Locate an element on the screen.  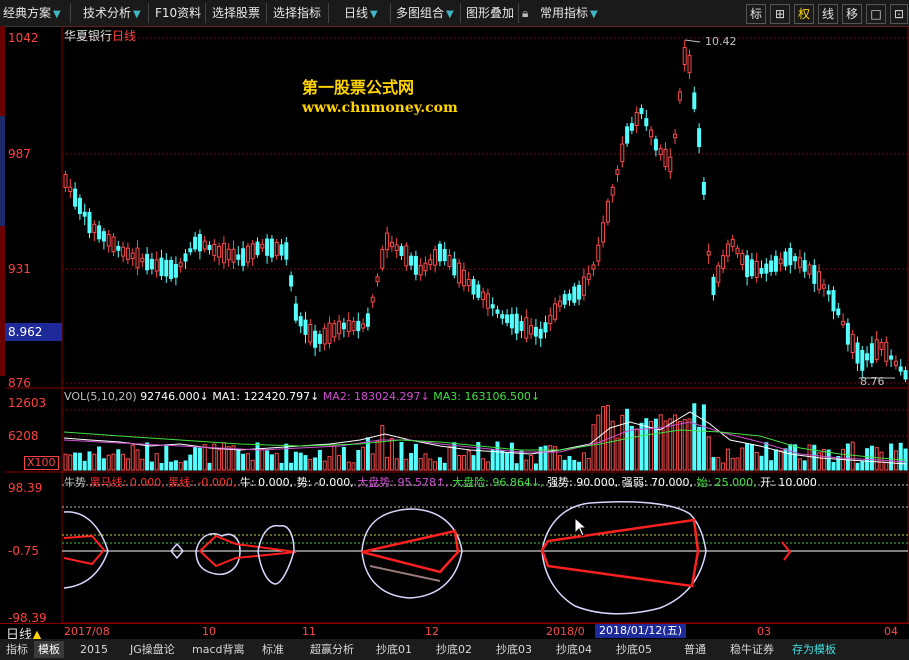
mouse-cursor-icon is located at coordinates (581, 527).